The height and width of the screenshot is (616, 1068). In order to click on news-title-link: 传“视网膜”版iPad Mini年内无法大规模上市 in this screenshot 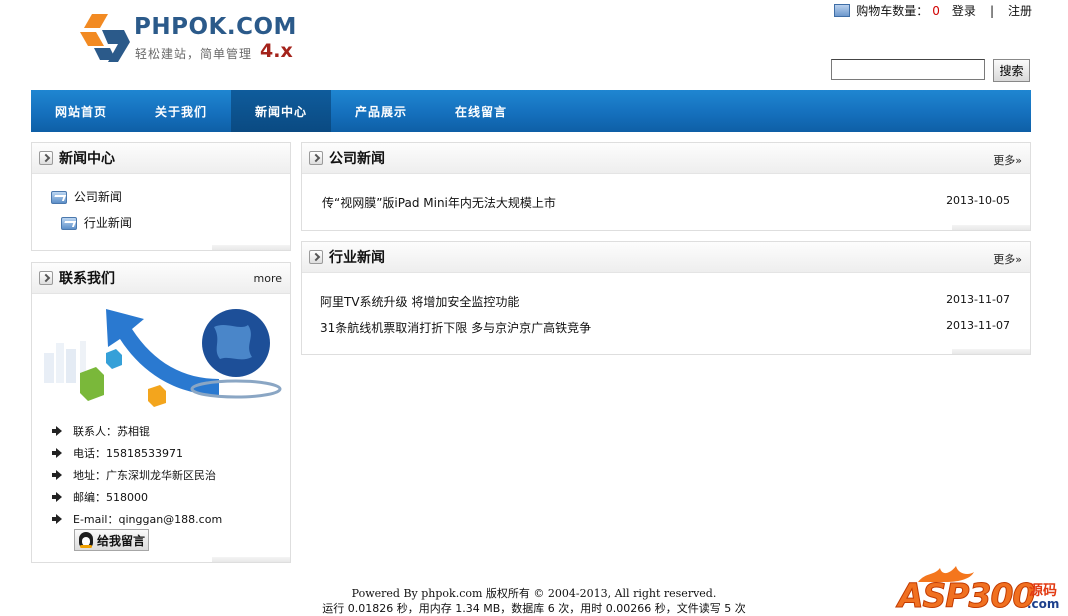, I will do `click(439, 202)`.